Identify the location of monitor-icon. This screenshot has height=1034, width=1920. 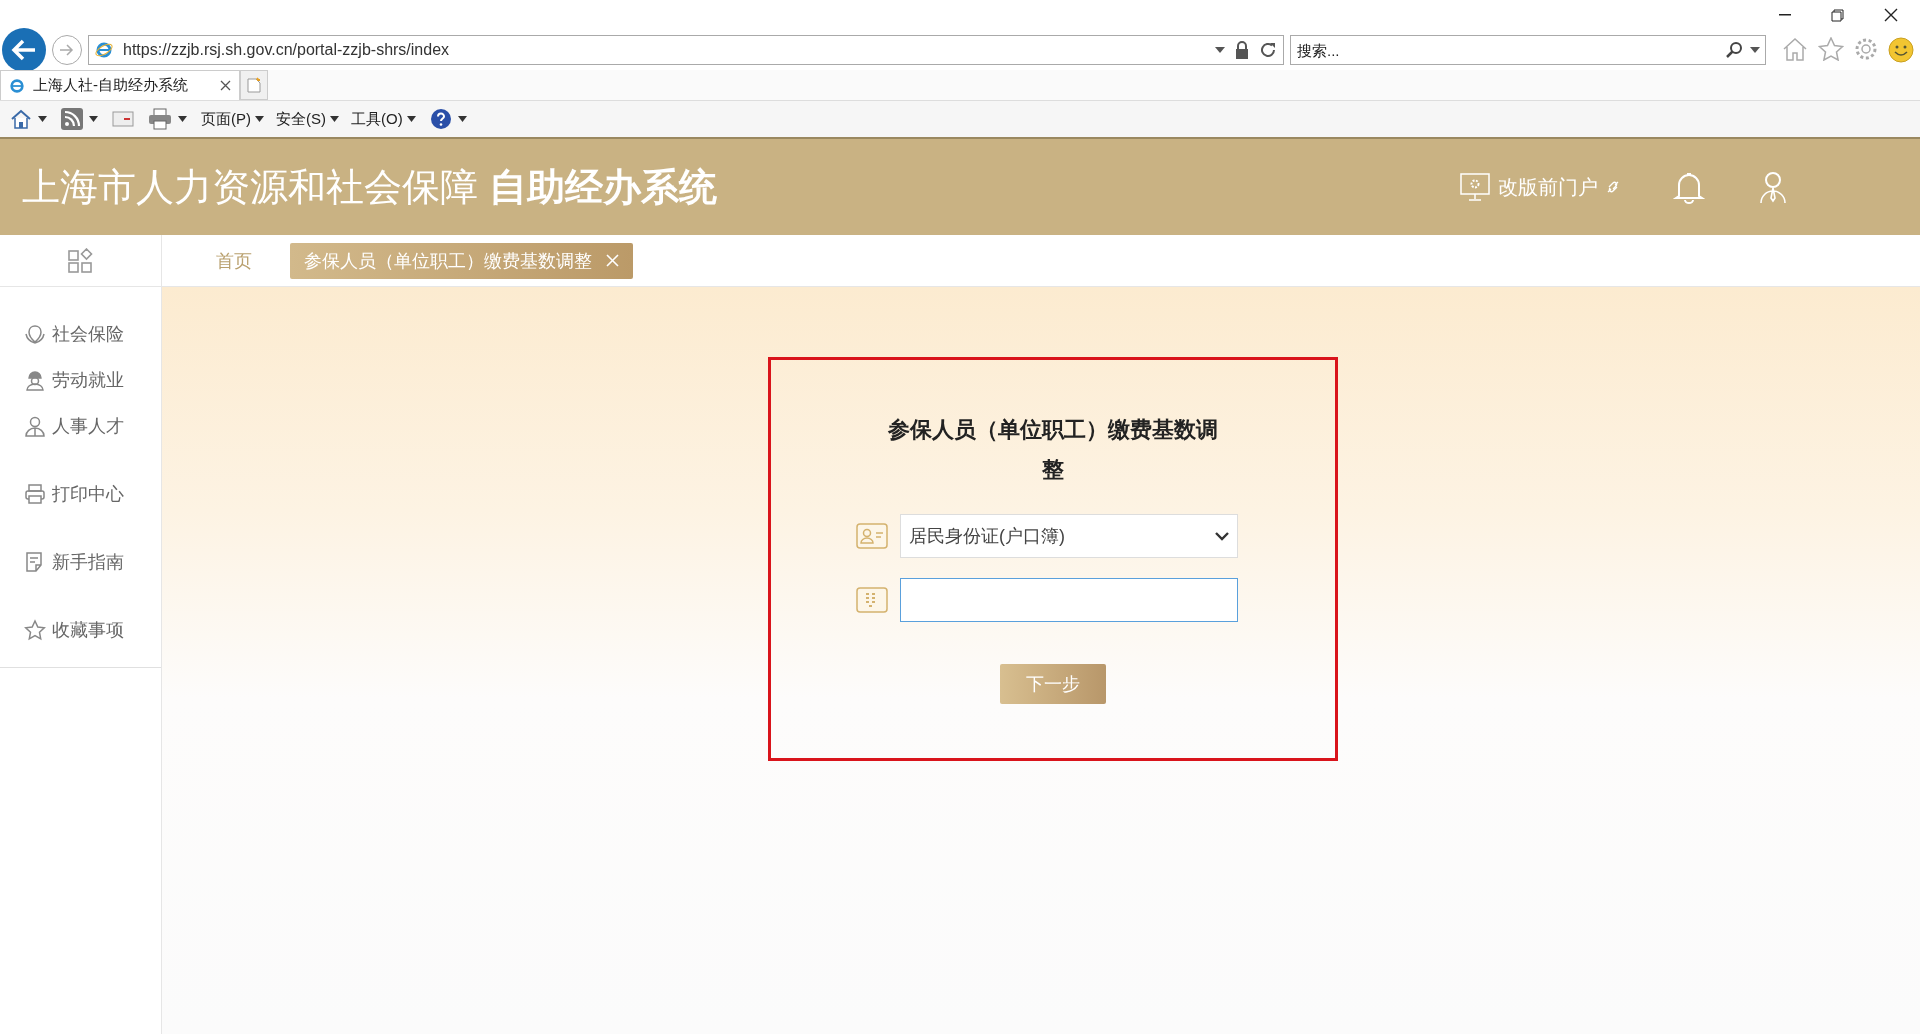
(1475, 187).